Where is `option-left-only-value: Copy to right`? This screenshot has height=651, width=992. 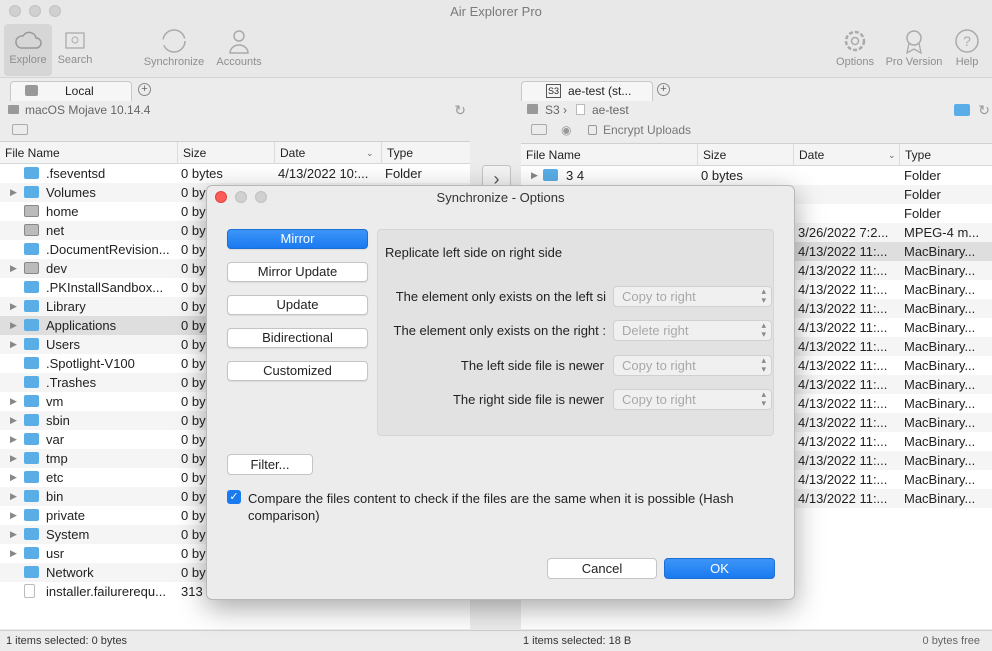
option-left-only-value: Copy to right is located at coordinates (659, 296).